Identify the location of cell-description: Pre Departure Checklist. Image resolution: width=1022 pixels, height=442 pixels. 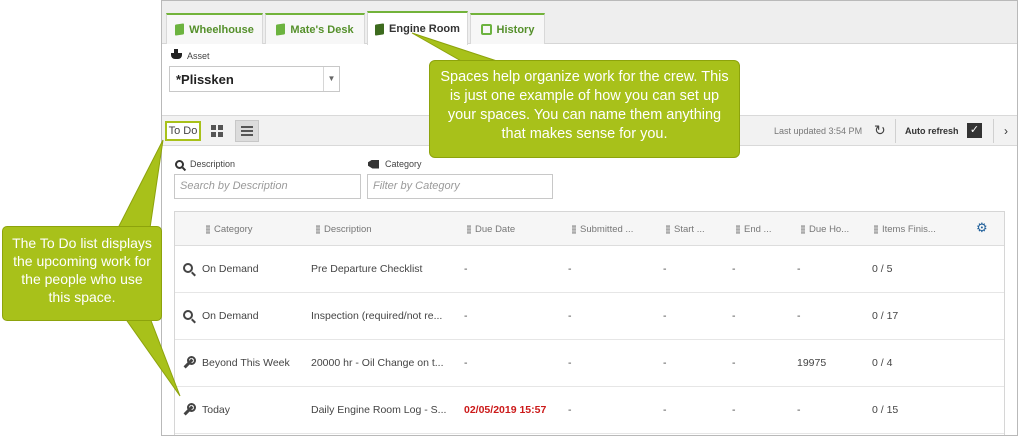
(367, 269).